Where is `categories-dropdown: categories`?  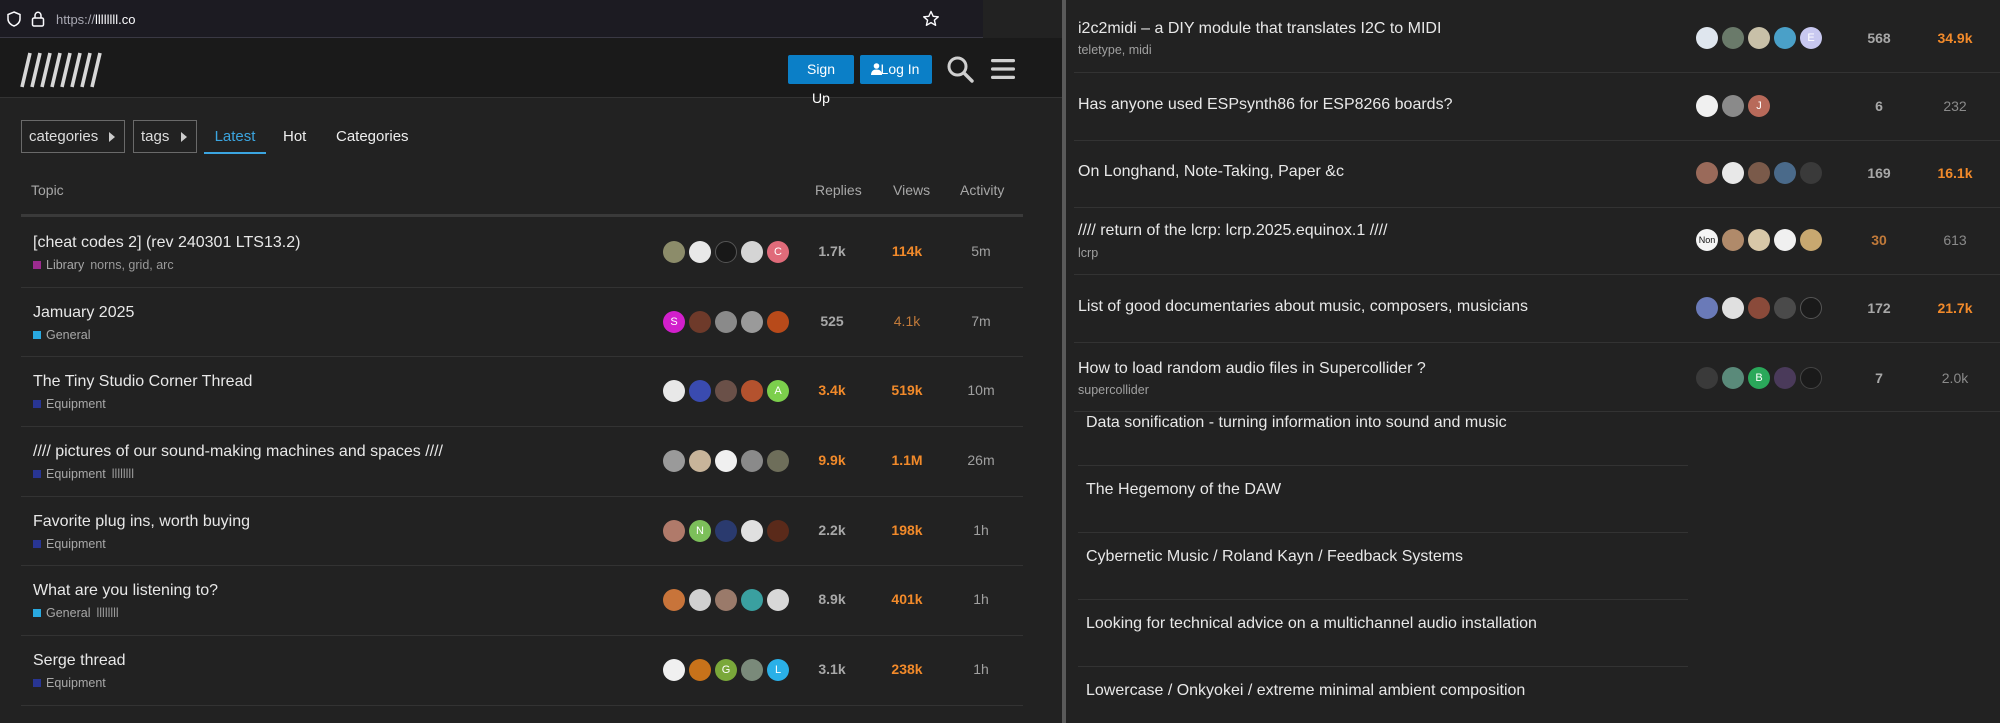
categories-dropdown: categories is located at coordinates (73, 136).